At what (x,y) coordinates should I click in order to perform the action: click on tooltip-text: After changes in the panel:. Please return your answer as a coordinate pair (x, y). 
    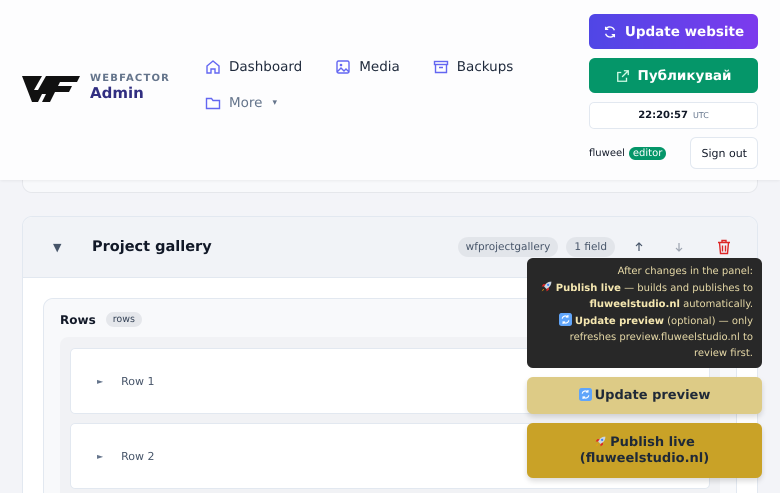
    Looking at the image, I should click on (685, 271).